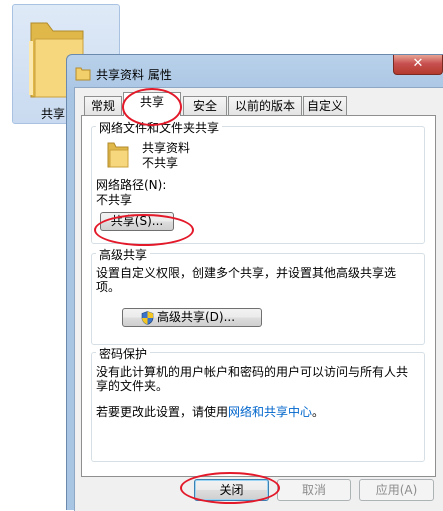 Image resolution: width=443 pixels, height=511 pixels. Describe the element at coordinates (134, 75) in the screenshot. I see `dialog-title: 共享资料 属性` at that location.